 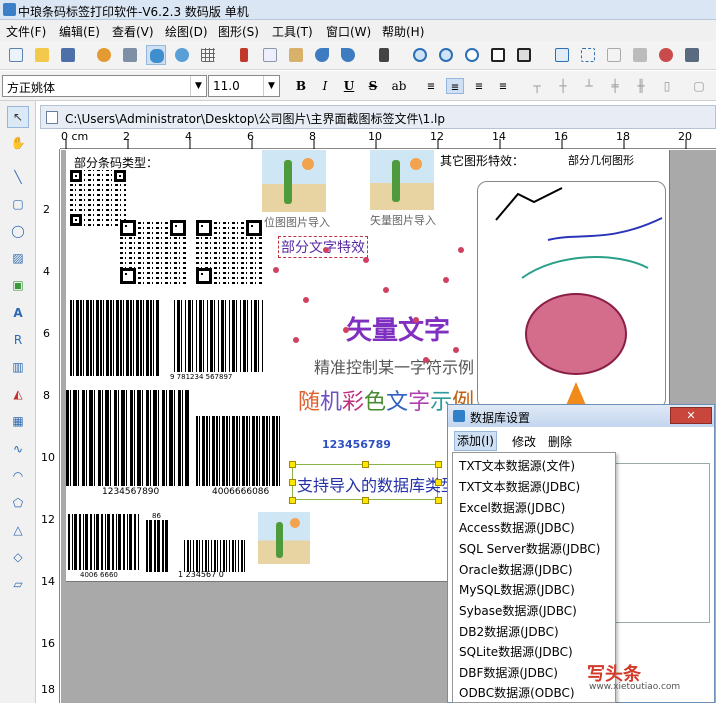 I want to click on distribute-h-icon: ╪, so click(x=615, y=86).